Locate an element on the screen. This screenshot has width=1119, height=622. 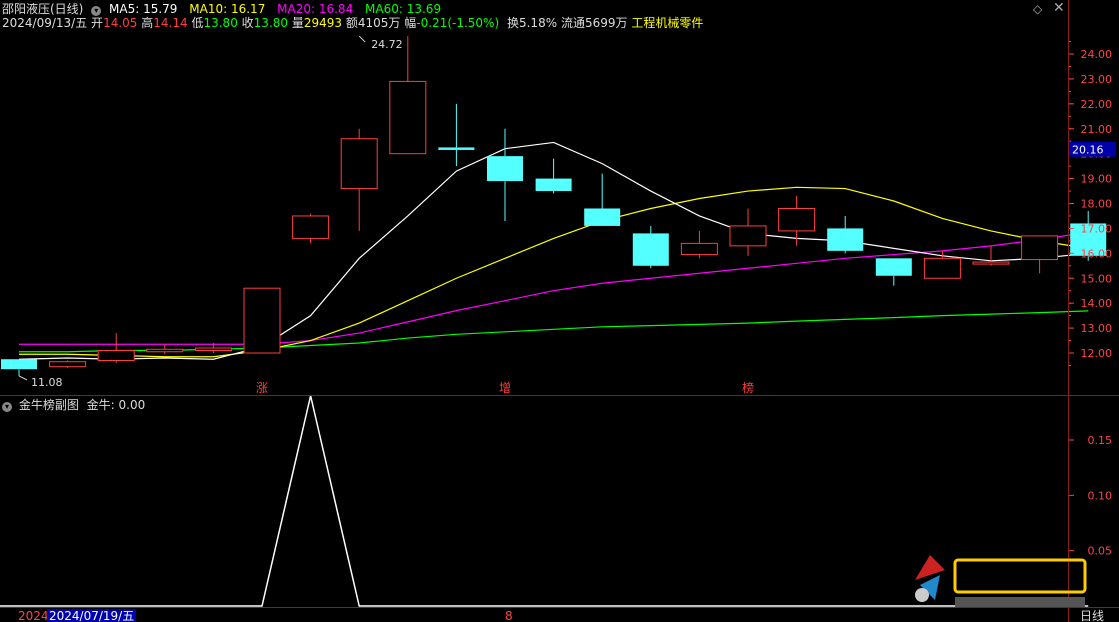
y-tick-label: 13.00 is located at coordinates (1097, 328).